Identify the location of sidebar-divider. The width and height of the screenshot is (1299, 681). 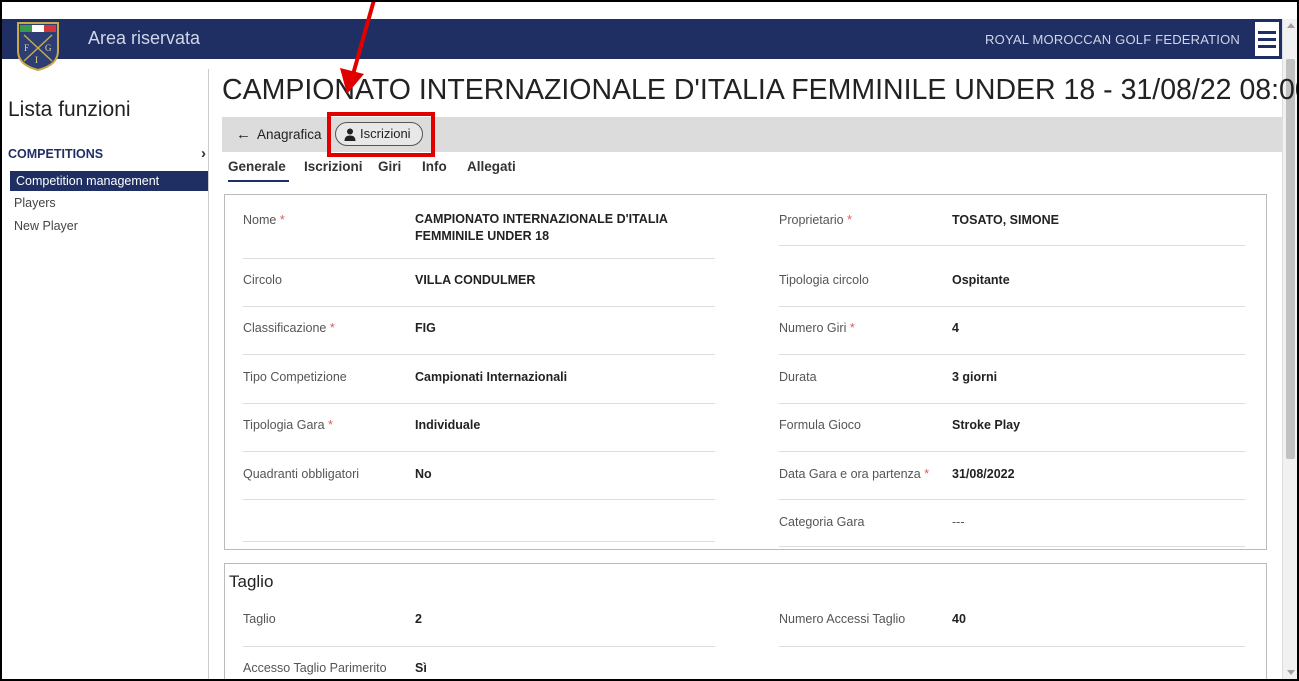
(208, 375).